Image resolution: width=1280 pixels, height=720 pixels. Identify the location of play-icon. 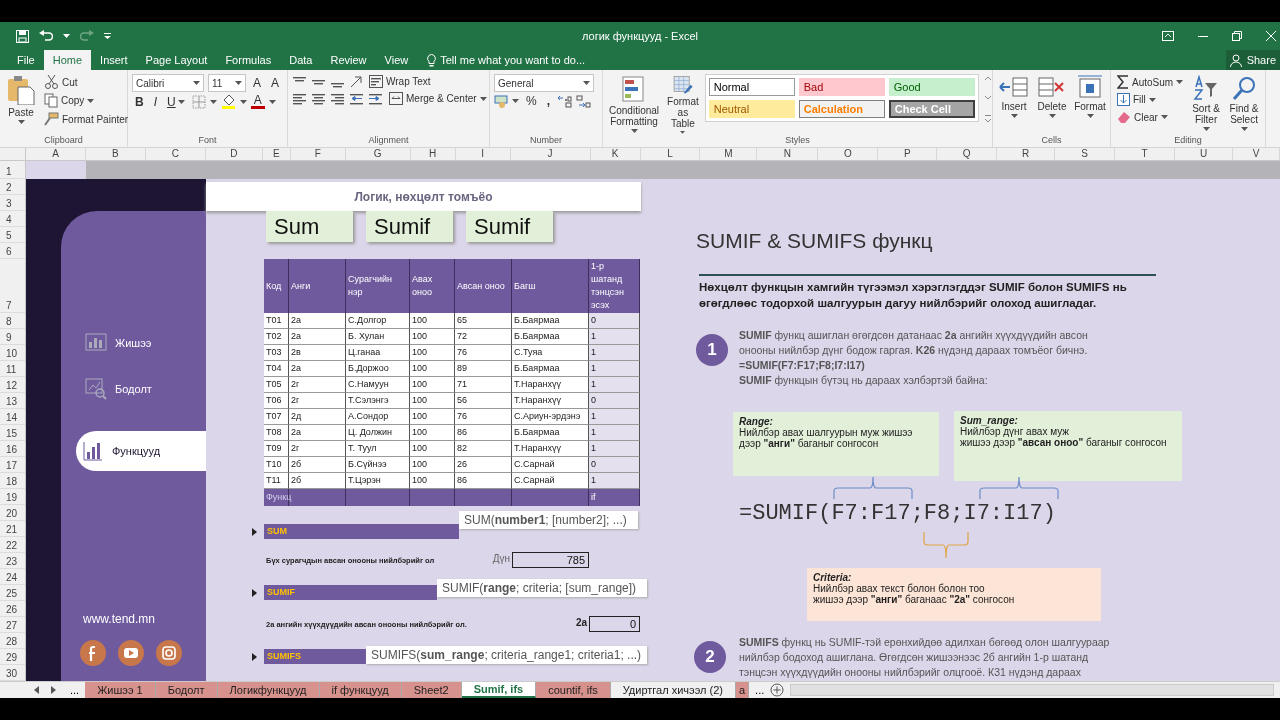
(131, 653).